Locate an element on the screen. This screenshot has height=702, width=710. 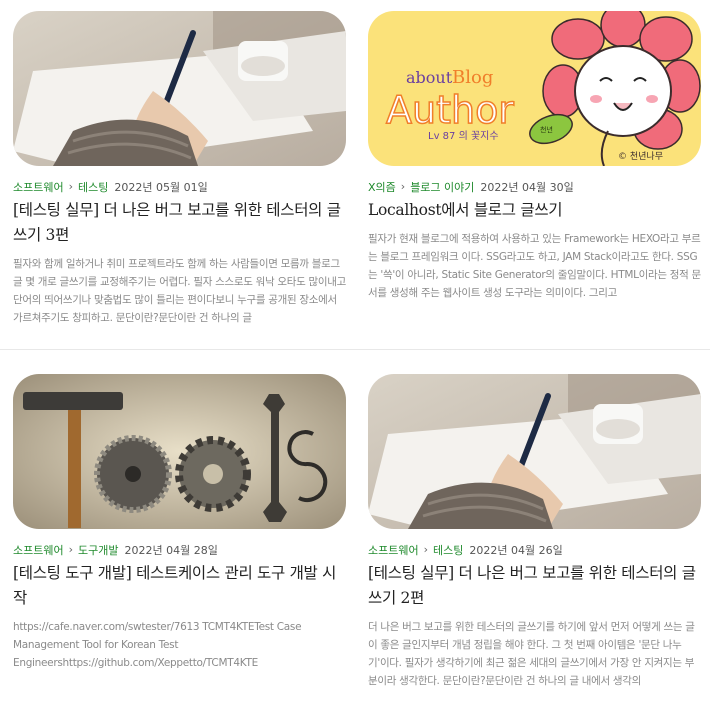
thumb-leaf-text: 천년 is located at coordinates (546, 129).